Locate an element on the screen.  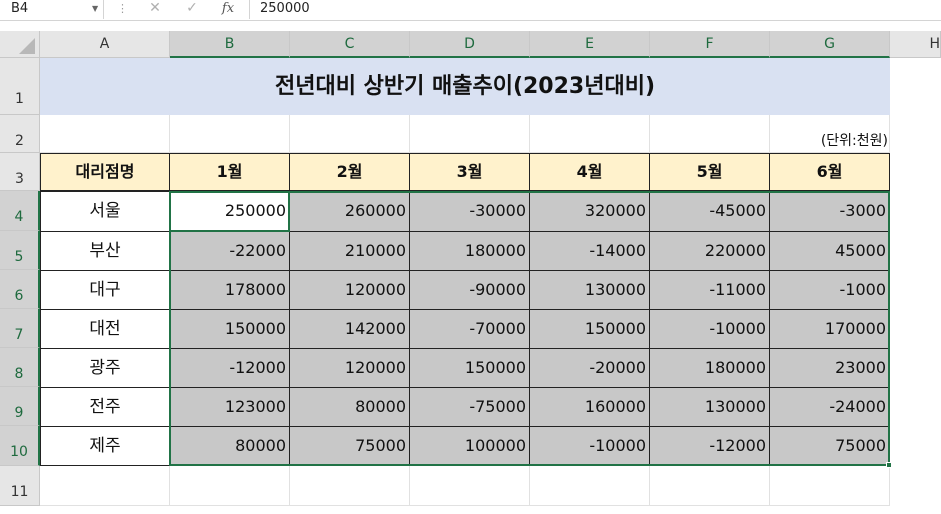
row-header-10: 10 is located at coordinates (20, 446).